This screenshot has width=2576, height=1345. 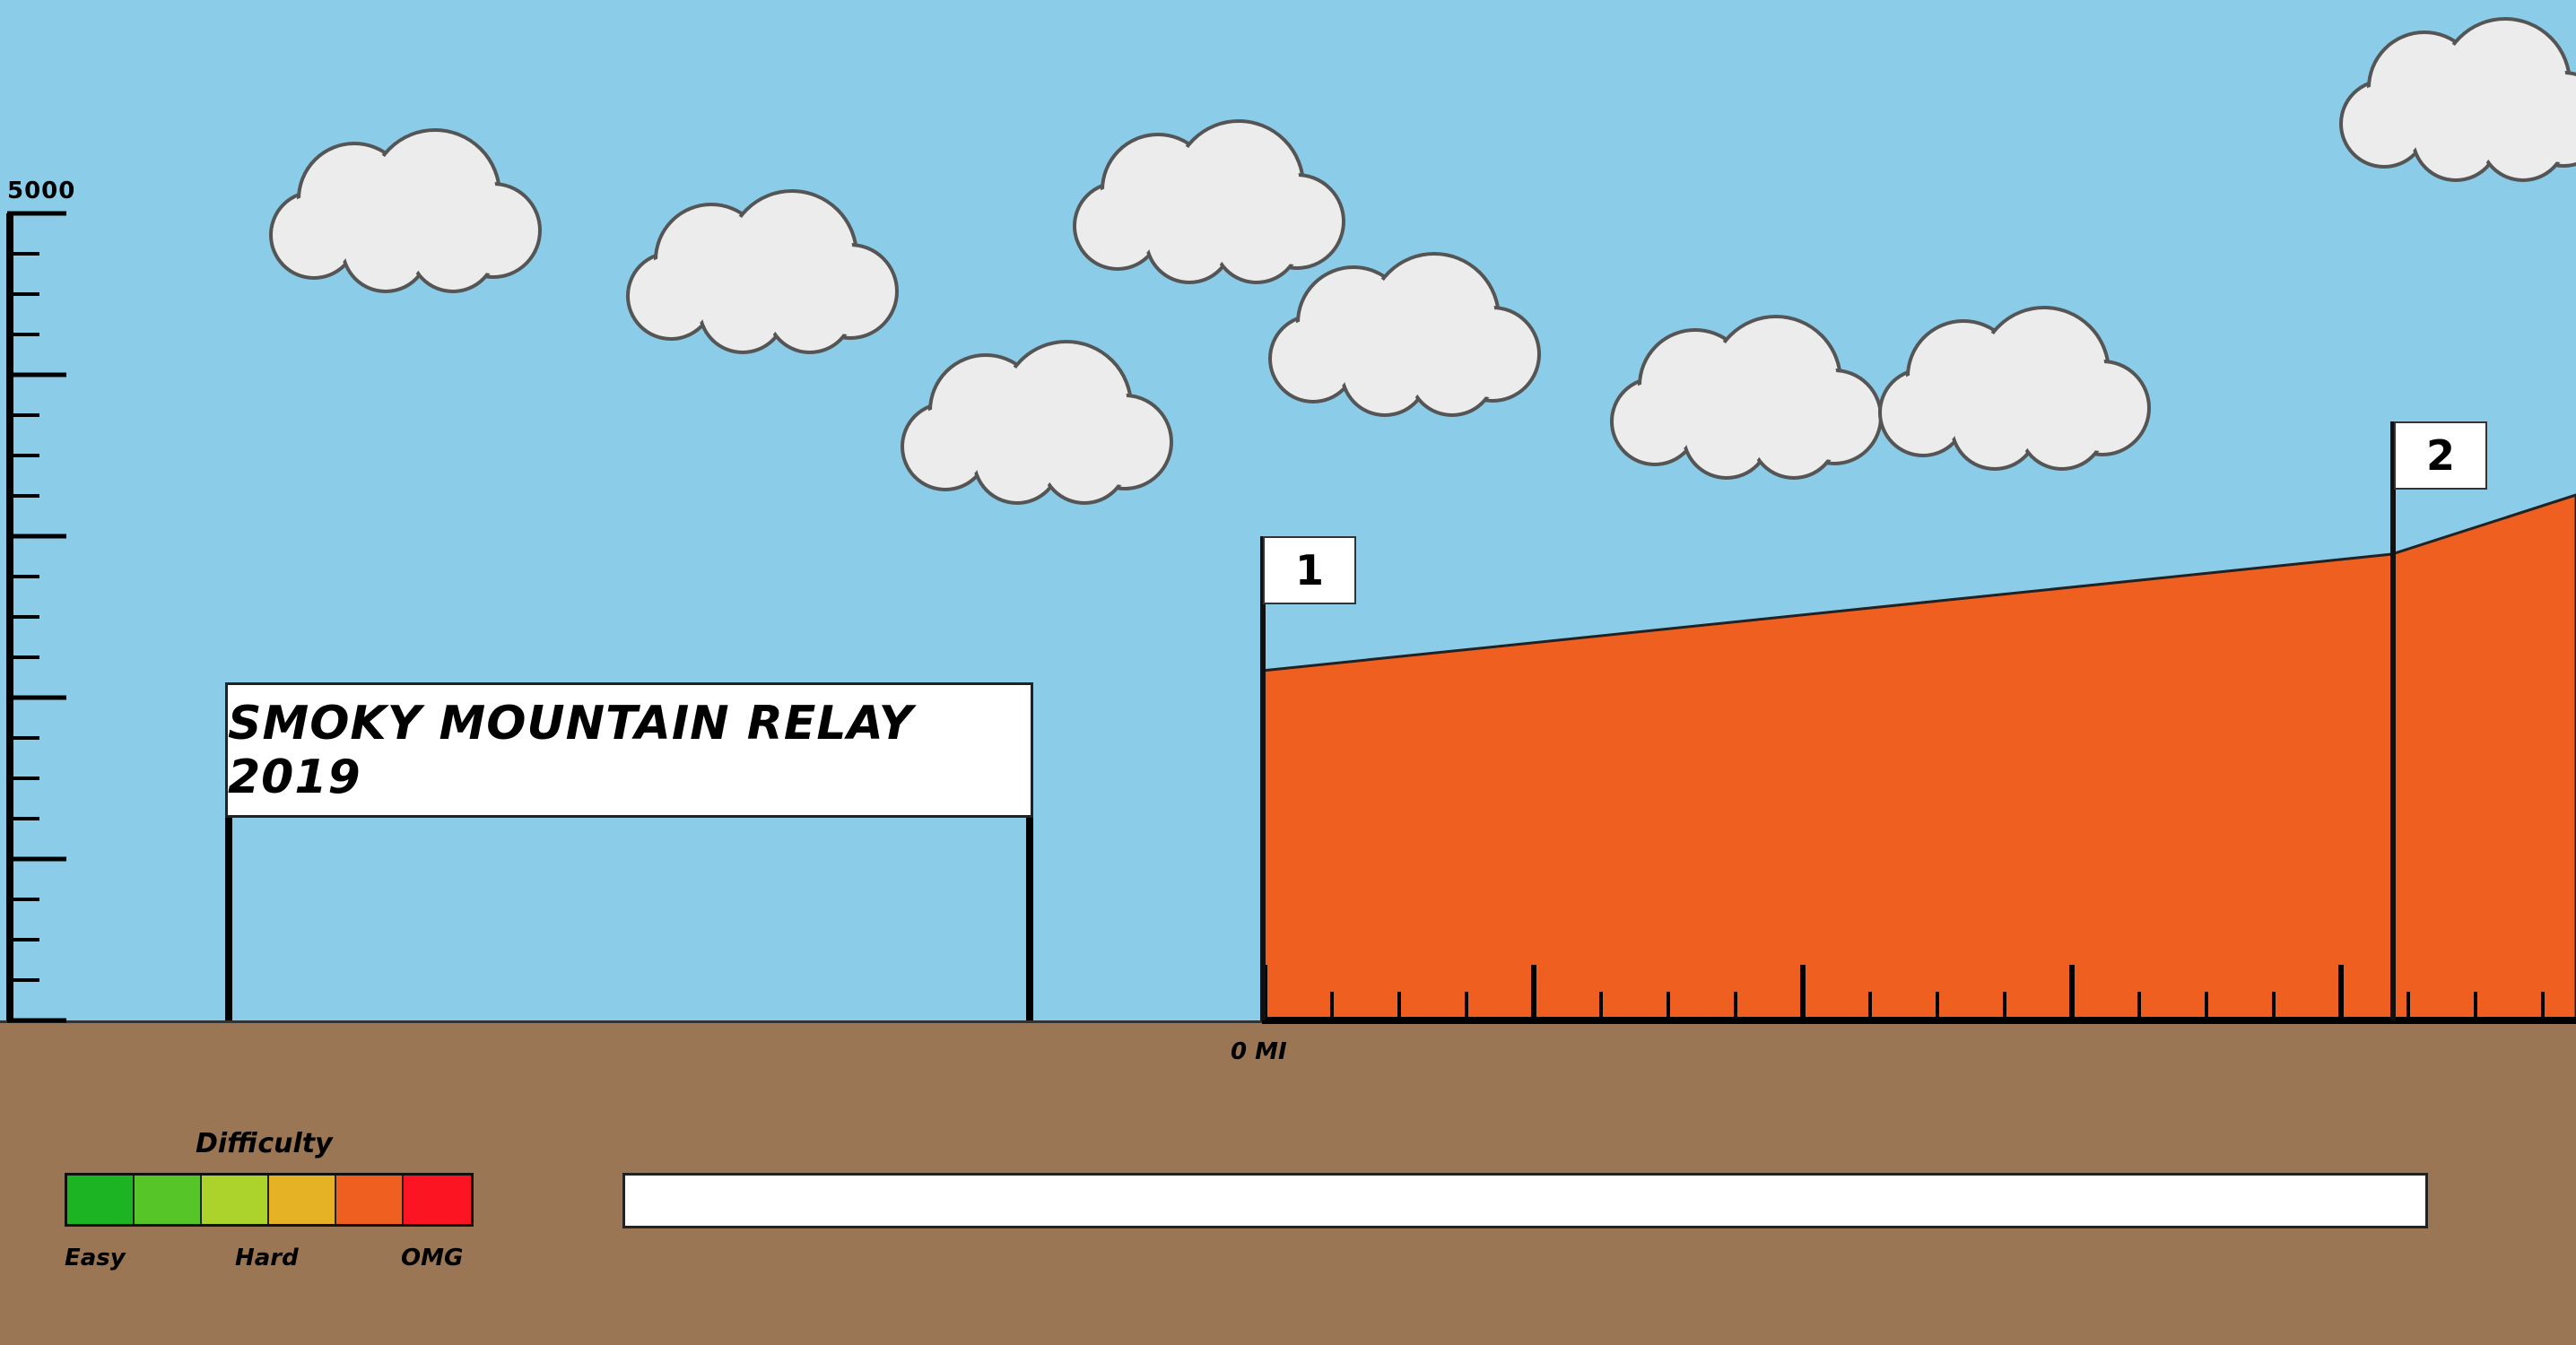 What do you see at coordinates (2483, 757) in the screenshot?
I see `leg-2-profile` at bounding box center [2483, 757].